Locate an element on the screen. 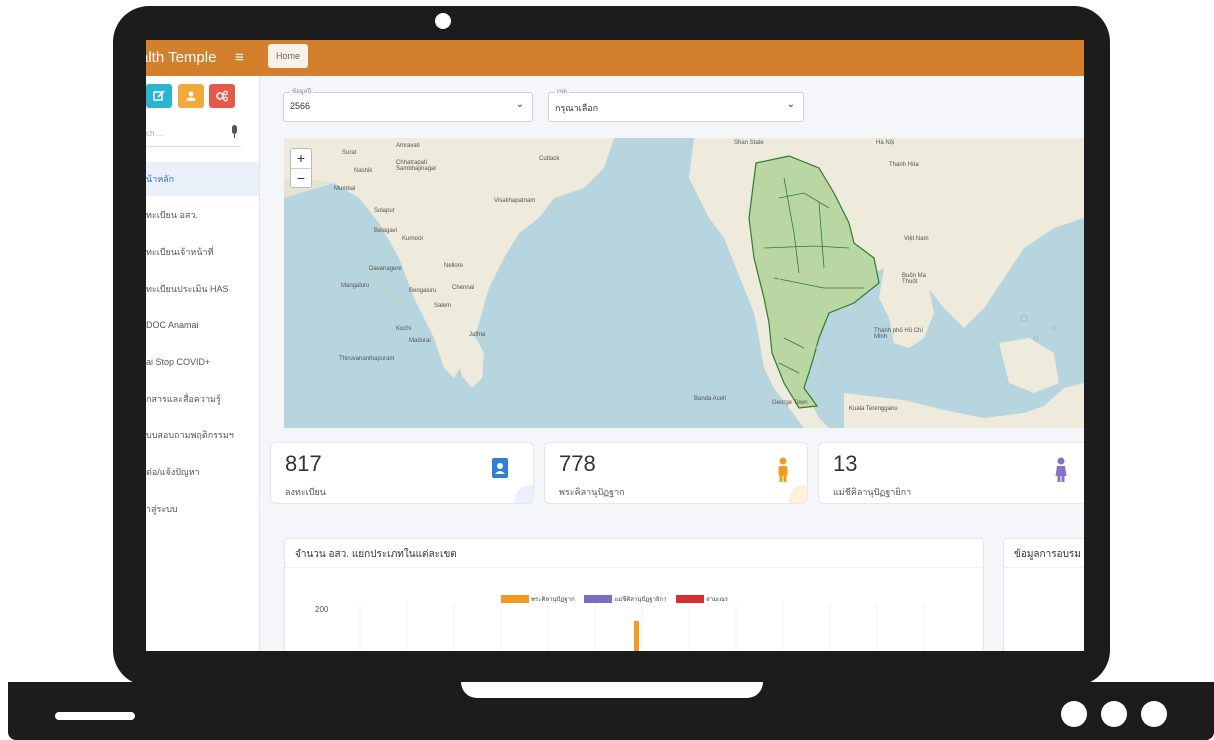 This screenshot has width=1214, height=740. users-button is located at coordinates (191, 96).